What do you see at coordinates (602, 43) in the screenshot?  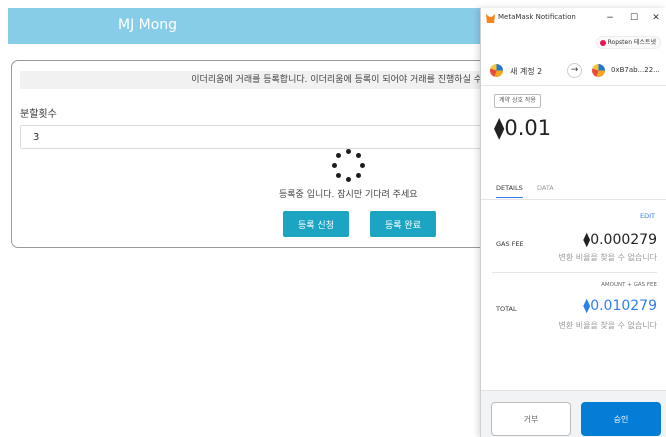 I see `network-status-dot-icon` at bounding box center [602, 43].